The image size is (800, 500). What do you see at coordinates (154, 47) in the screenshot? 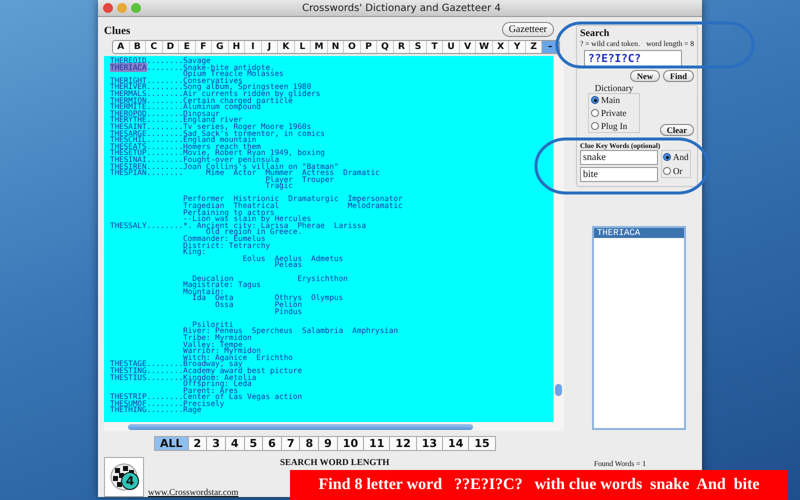
I see `letter-tab: C` at bounding box center [154, 47].